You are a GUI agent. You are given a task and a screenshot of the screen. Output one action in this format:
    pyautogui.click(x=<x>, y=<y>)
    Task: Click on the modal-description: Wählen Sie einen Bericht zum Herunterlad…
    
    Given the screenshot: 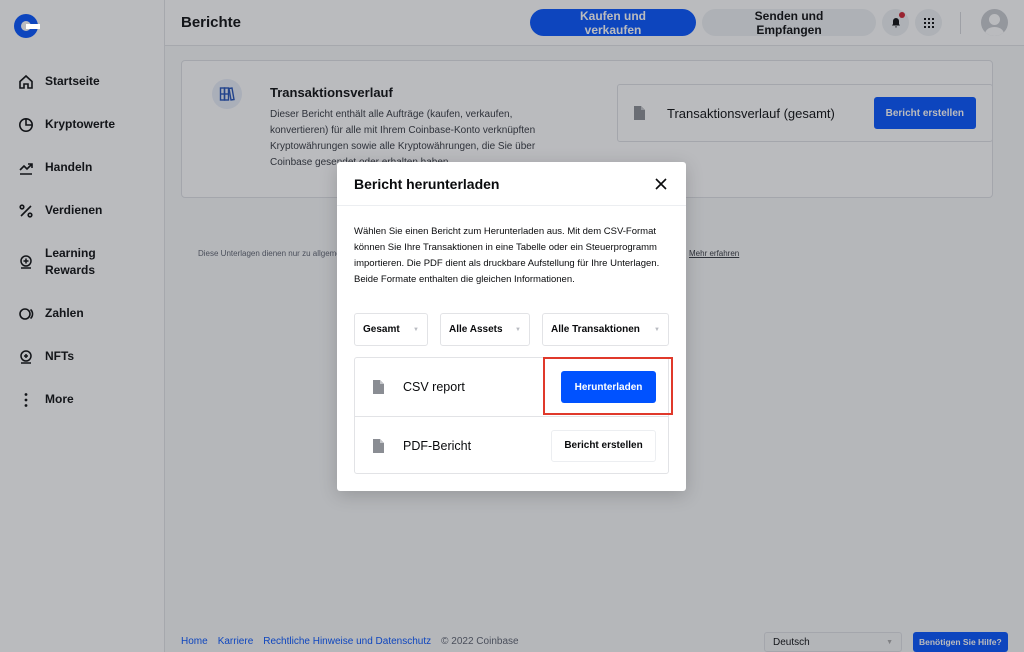 What is the action you would take?
    pyautogui.click(x=507, y=255)
    